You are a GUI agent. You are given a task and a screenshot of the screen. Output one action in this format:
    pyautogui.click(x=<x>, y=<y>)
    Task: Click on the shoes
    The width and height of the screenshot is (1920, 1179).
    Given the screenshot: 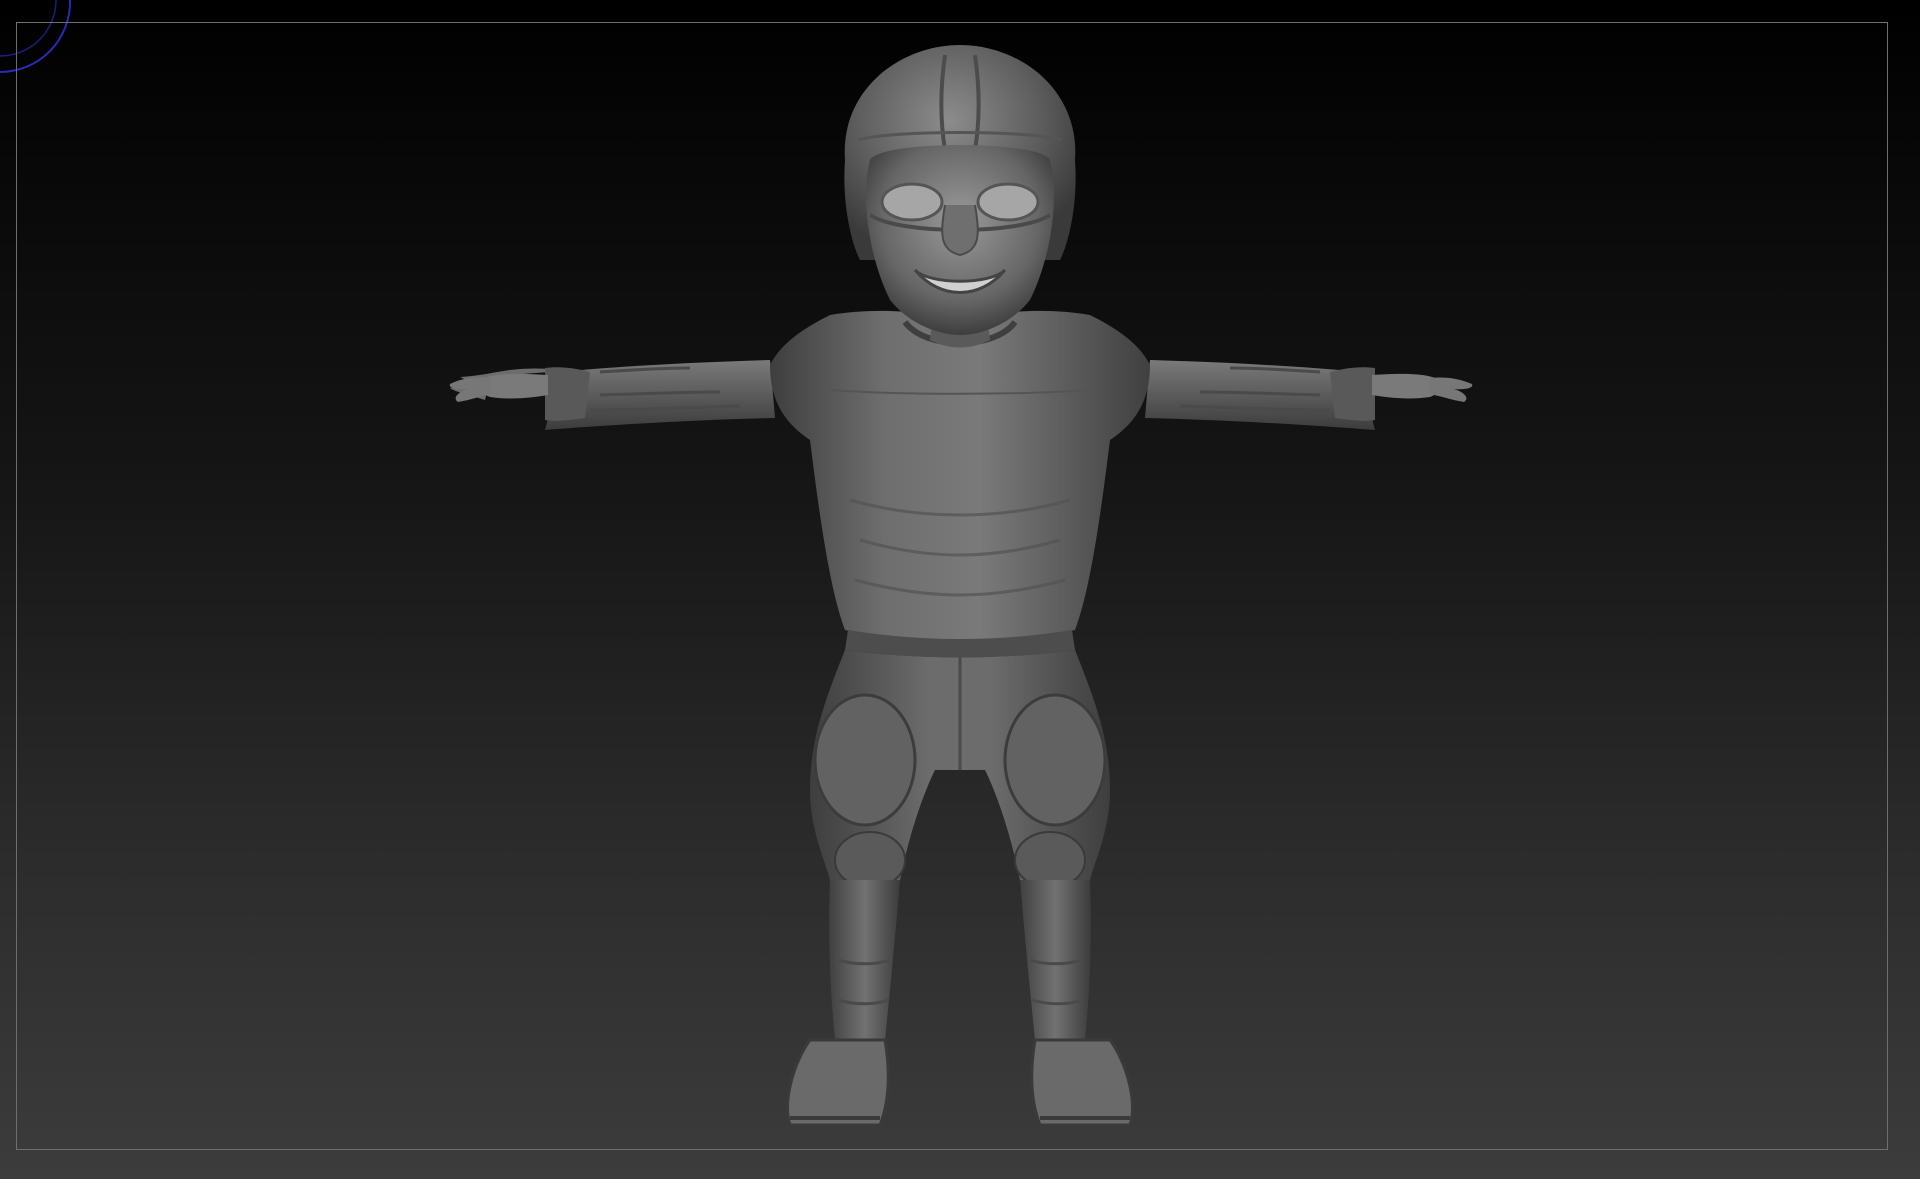 What is the action you would take?
    pyautogui.click(x=960, y=1082)
    